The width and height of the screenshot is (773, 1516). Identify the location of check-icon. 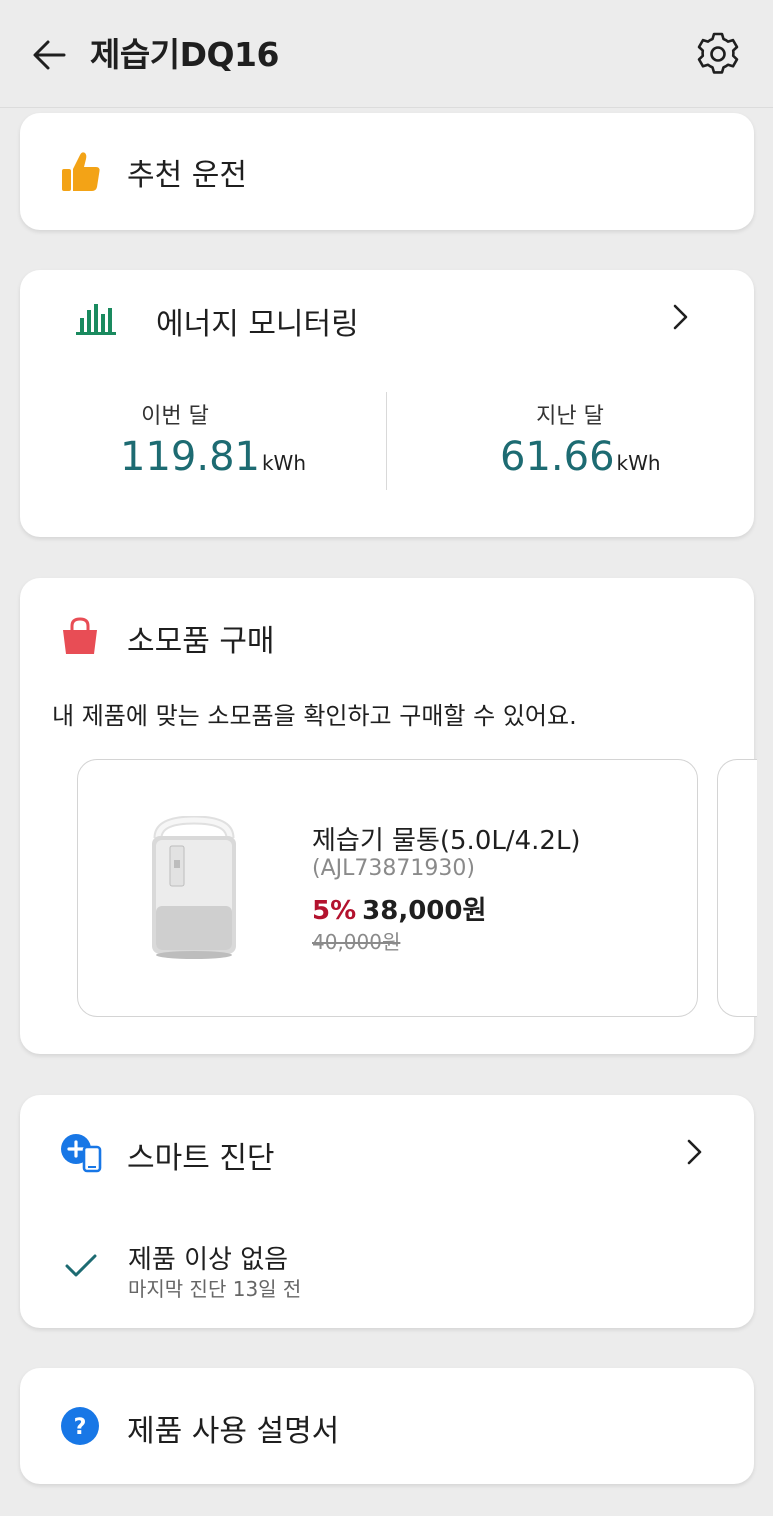
(81, 1268).